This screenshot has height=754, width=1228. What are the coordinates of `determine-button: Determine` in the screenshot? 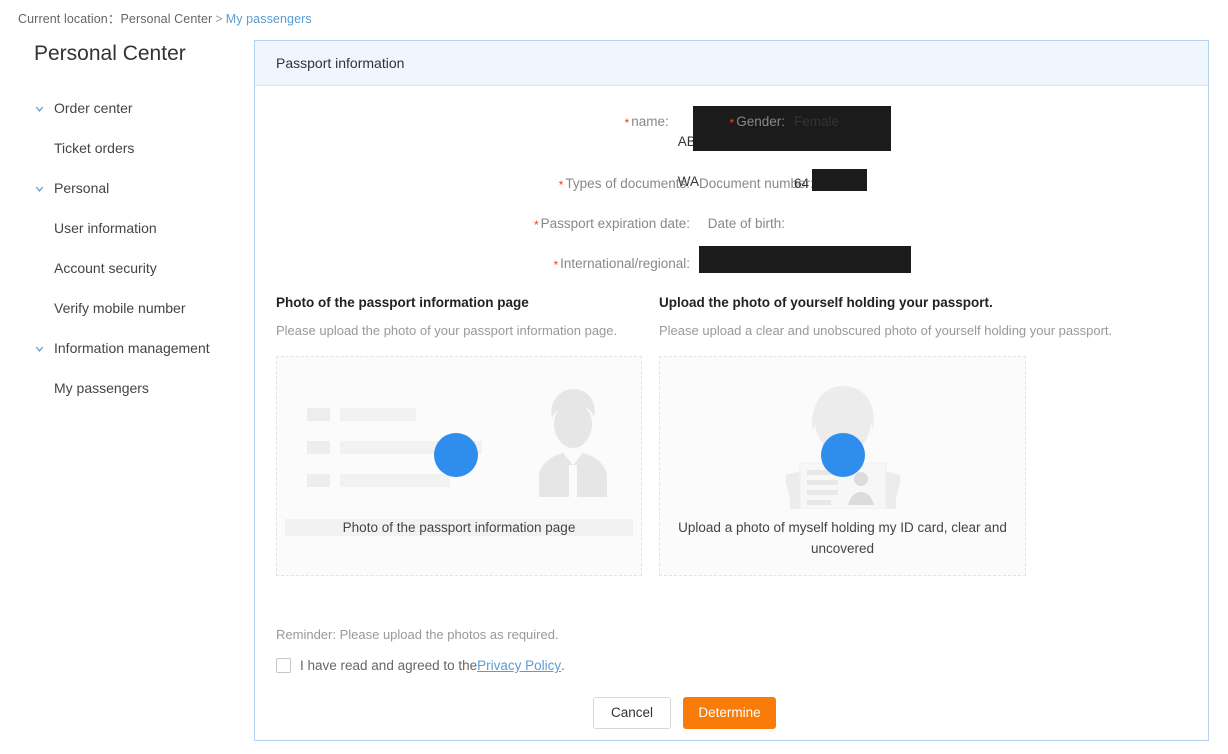 It's located at (729, 713).